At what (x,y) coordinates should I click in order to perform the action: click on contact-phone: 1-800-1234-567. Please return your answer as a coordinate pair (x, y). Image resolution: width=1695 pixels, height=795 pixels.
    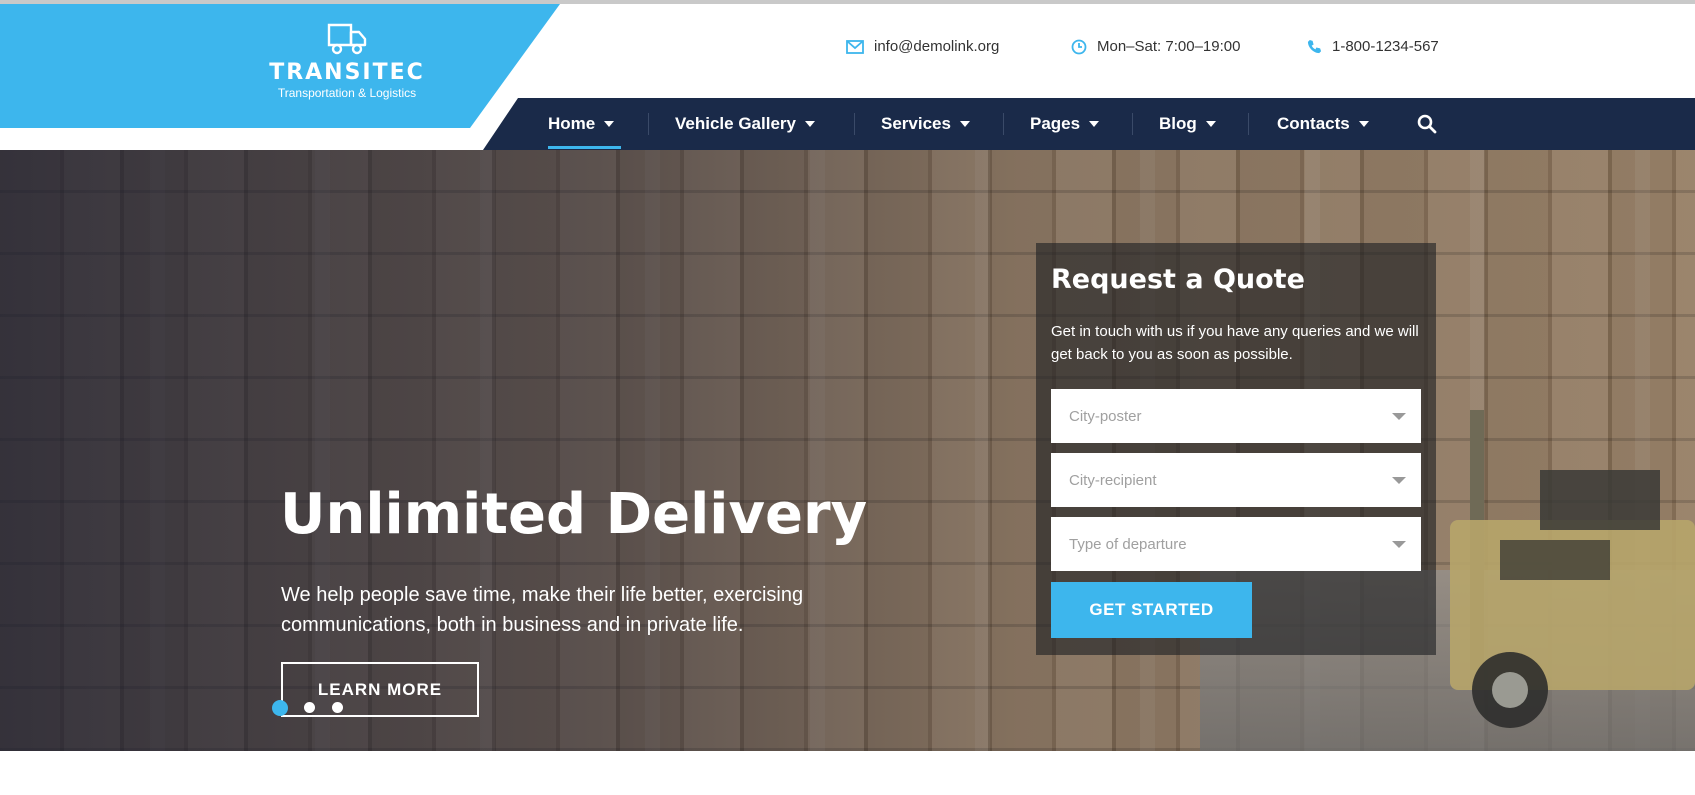
    Looking at the image, I should click on (1373, 46).